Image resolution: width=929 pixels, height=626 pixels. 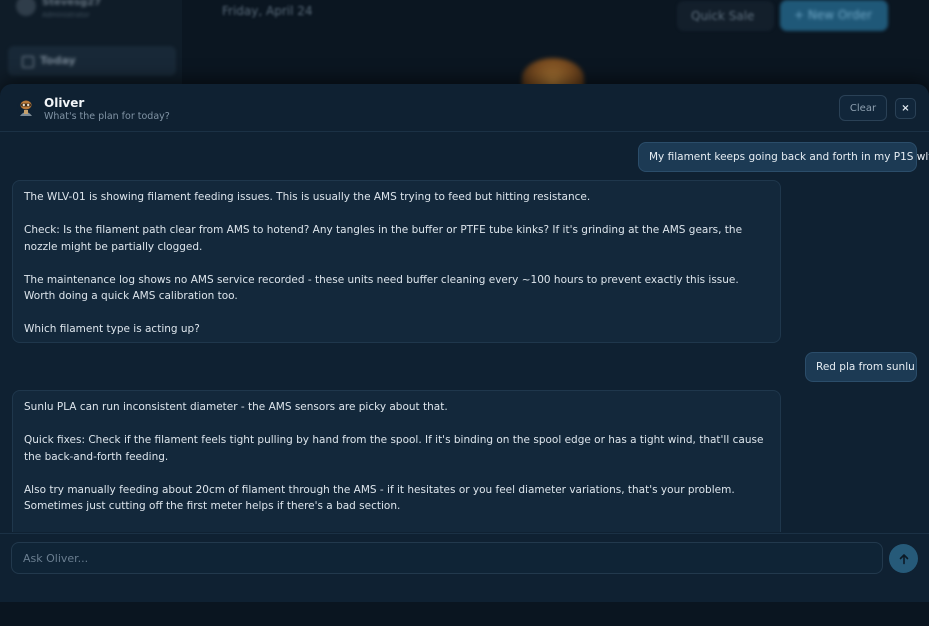 I want to click on bottom-strip, so click(x=464, y=614).